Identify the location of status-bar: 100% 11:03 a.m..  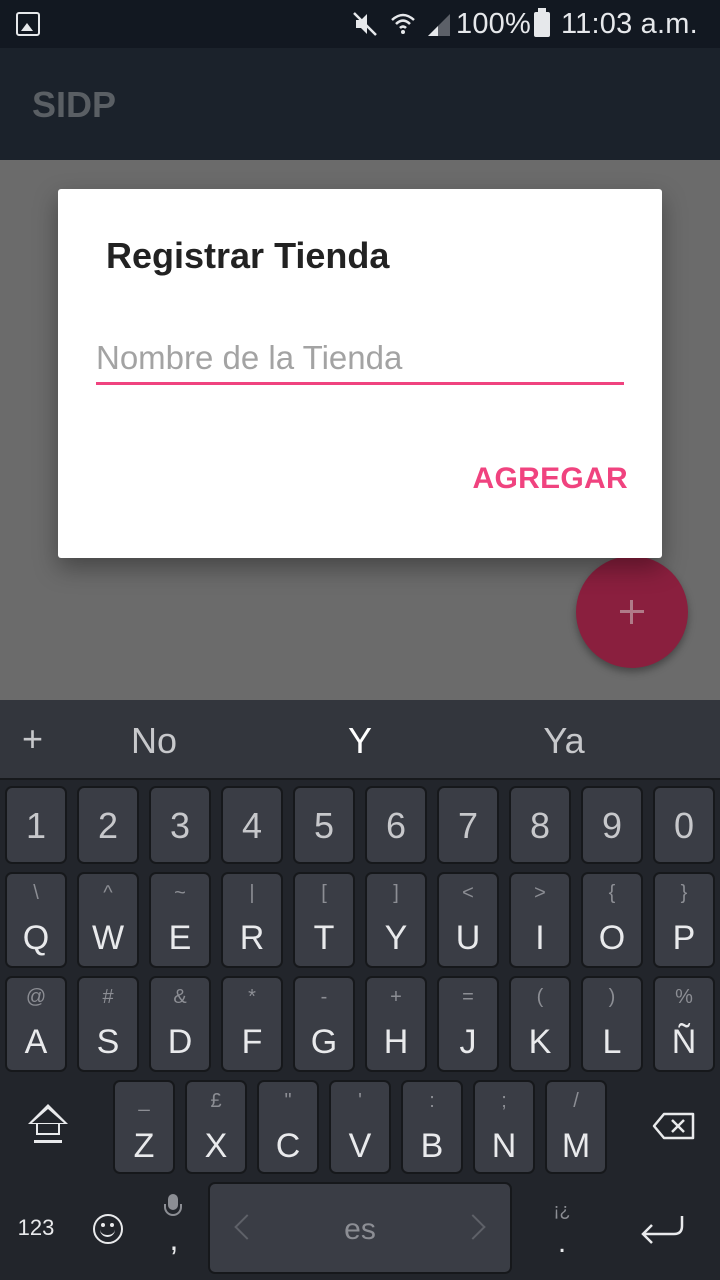
(360, 24).